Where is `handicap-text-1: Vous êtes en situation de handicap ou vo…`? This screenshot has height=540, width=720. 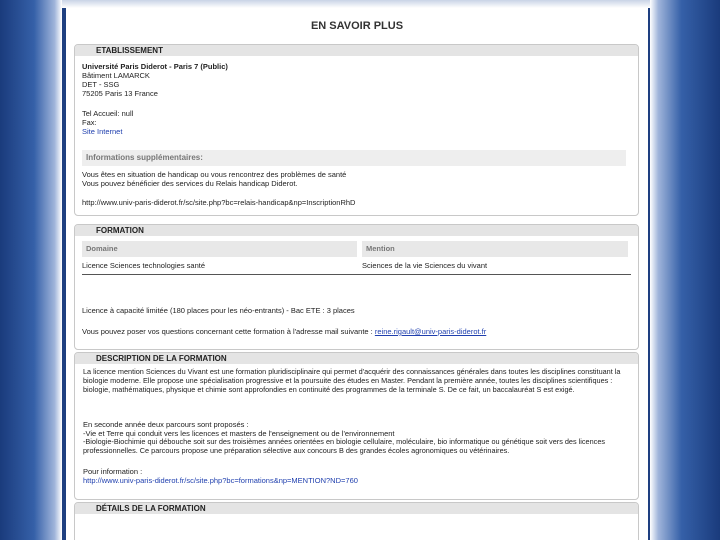
handicap-text-1: Vous êtes en situation de handicap ou vo… is located at coordinates (214, 174).